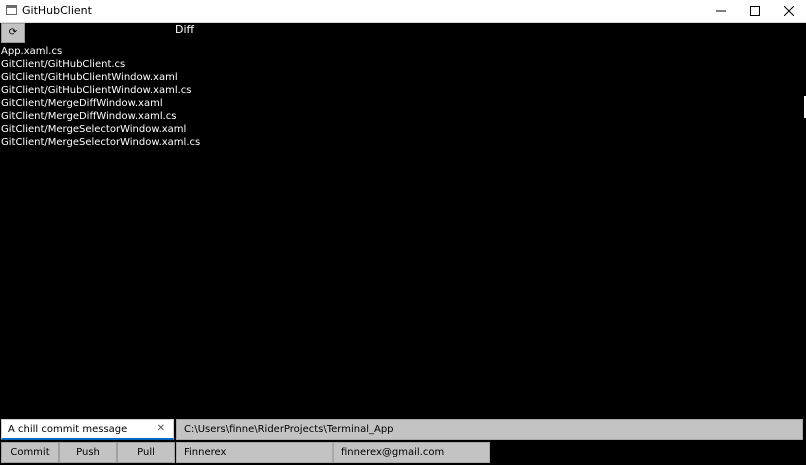  I want to click on close-icon, so click(789, 11).